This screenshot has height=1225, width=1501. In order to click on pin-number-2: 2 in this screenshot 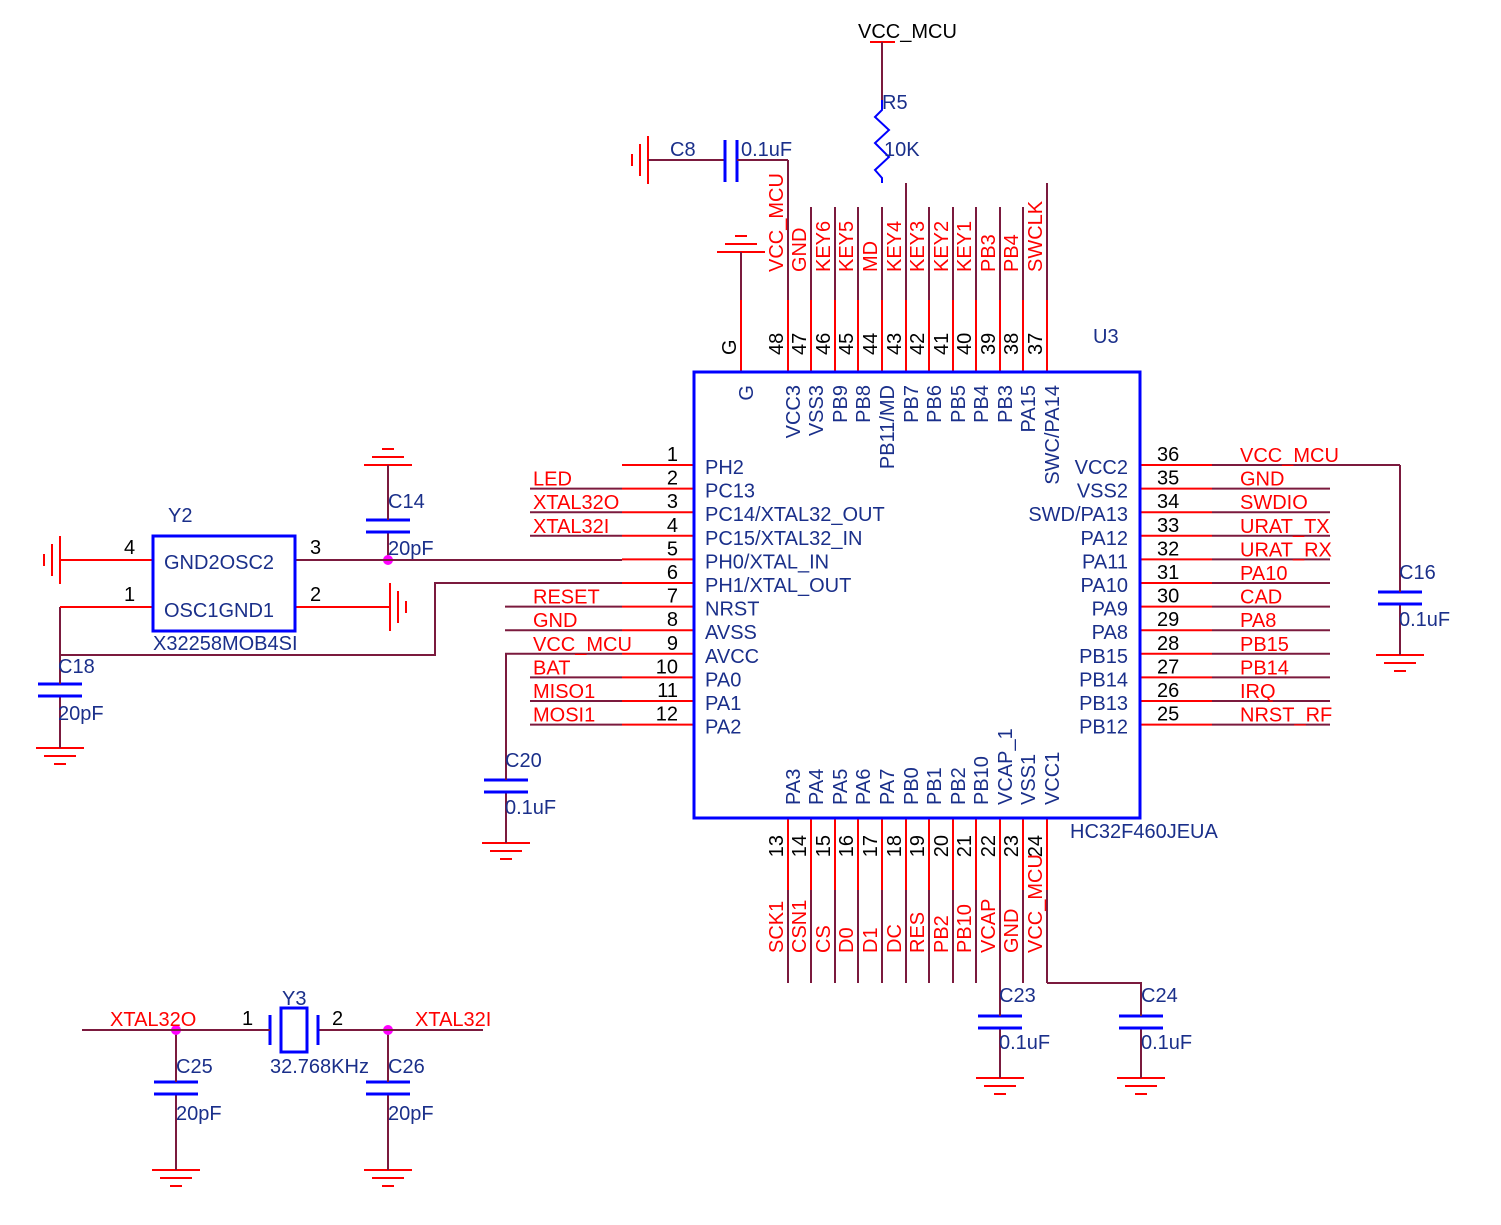, I will do `click(672, 479)`.